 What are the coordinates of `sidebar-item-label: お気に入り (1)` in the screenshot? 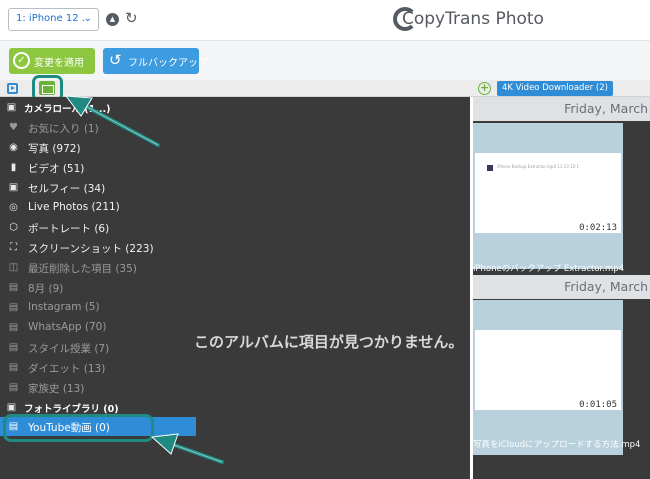 It's located at (63, 129).